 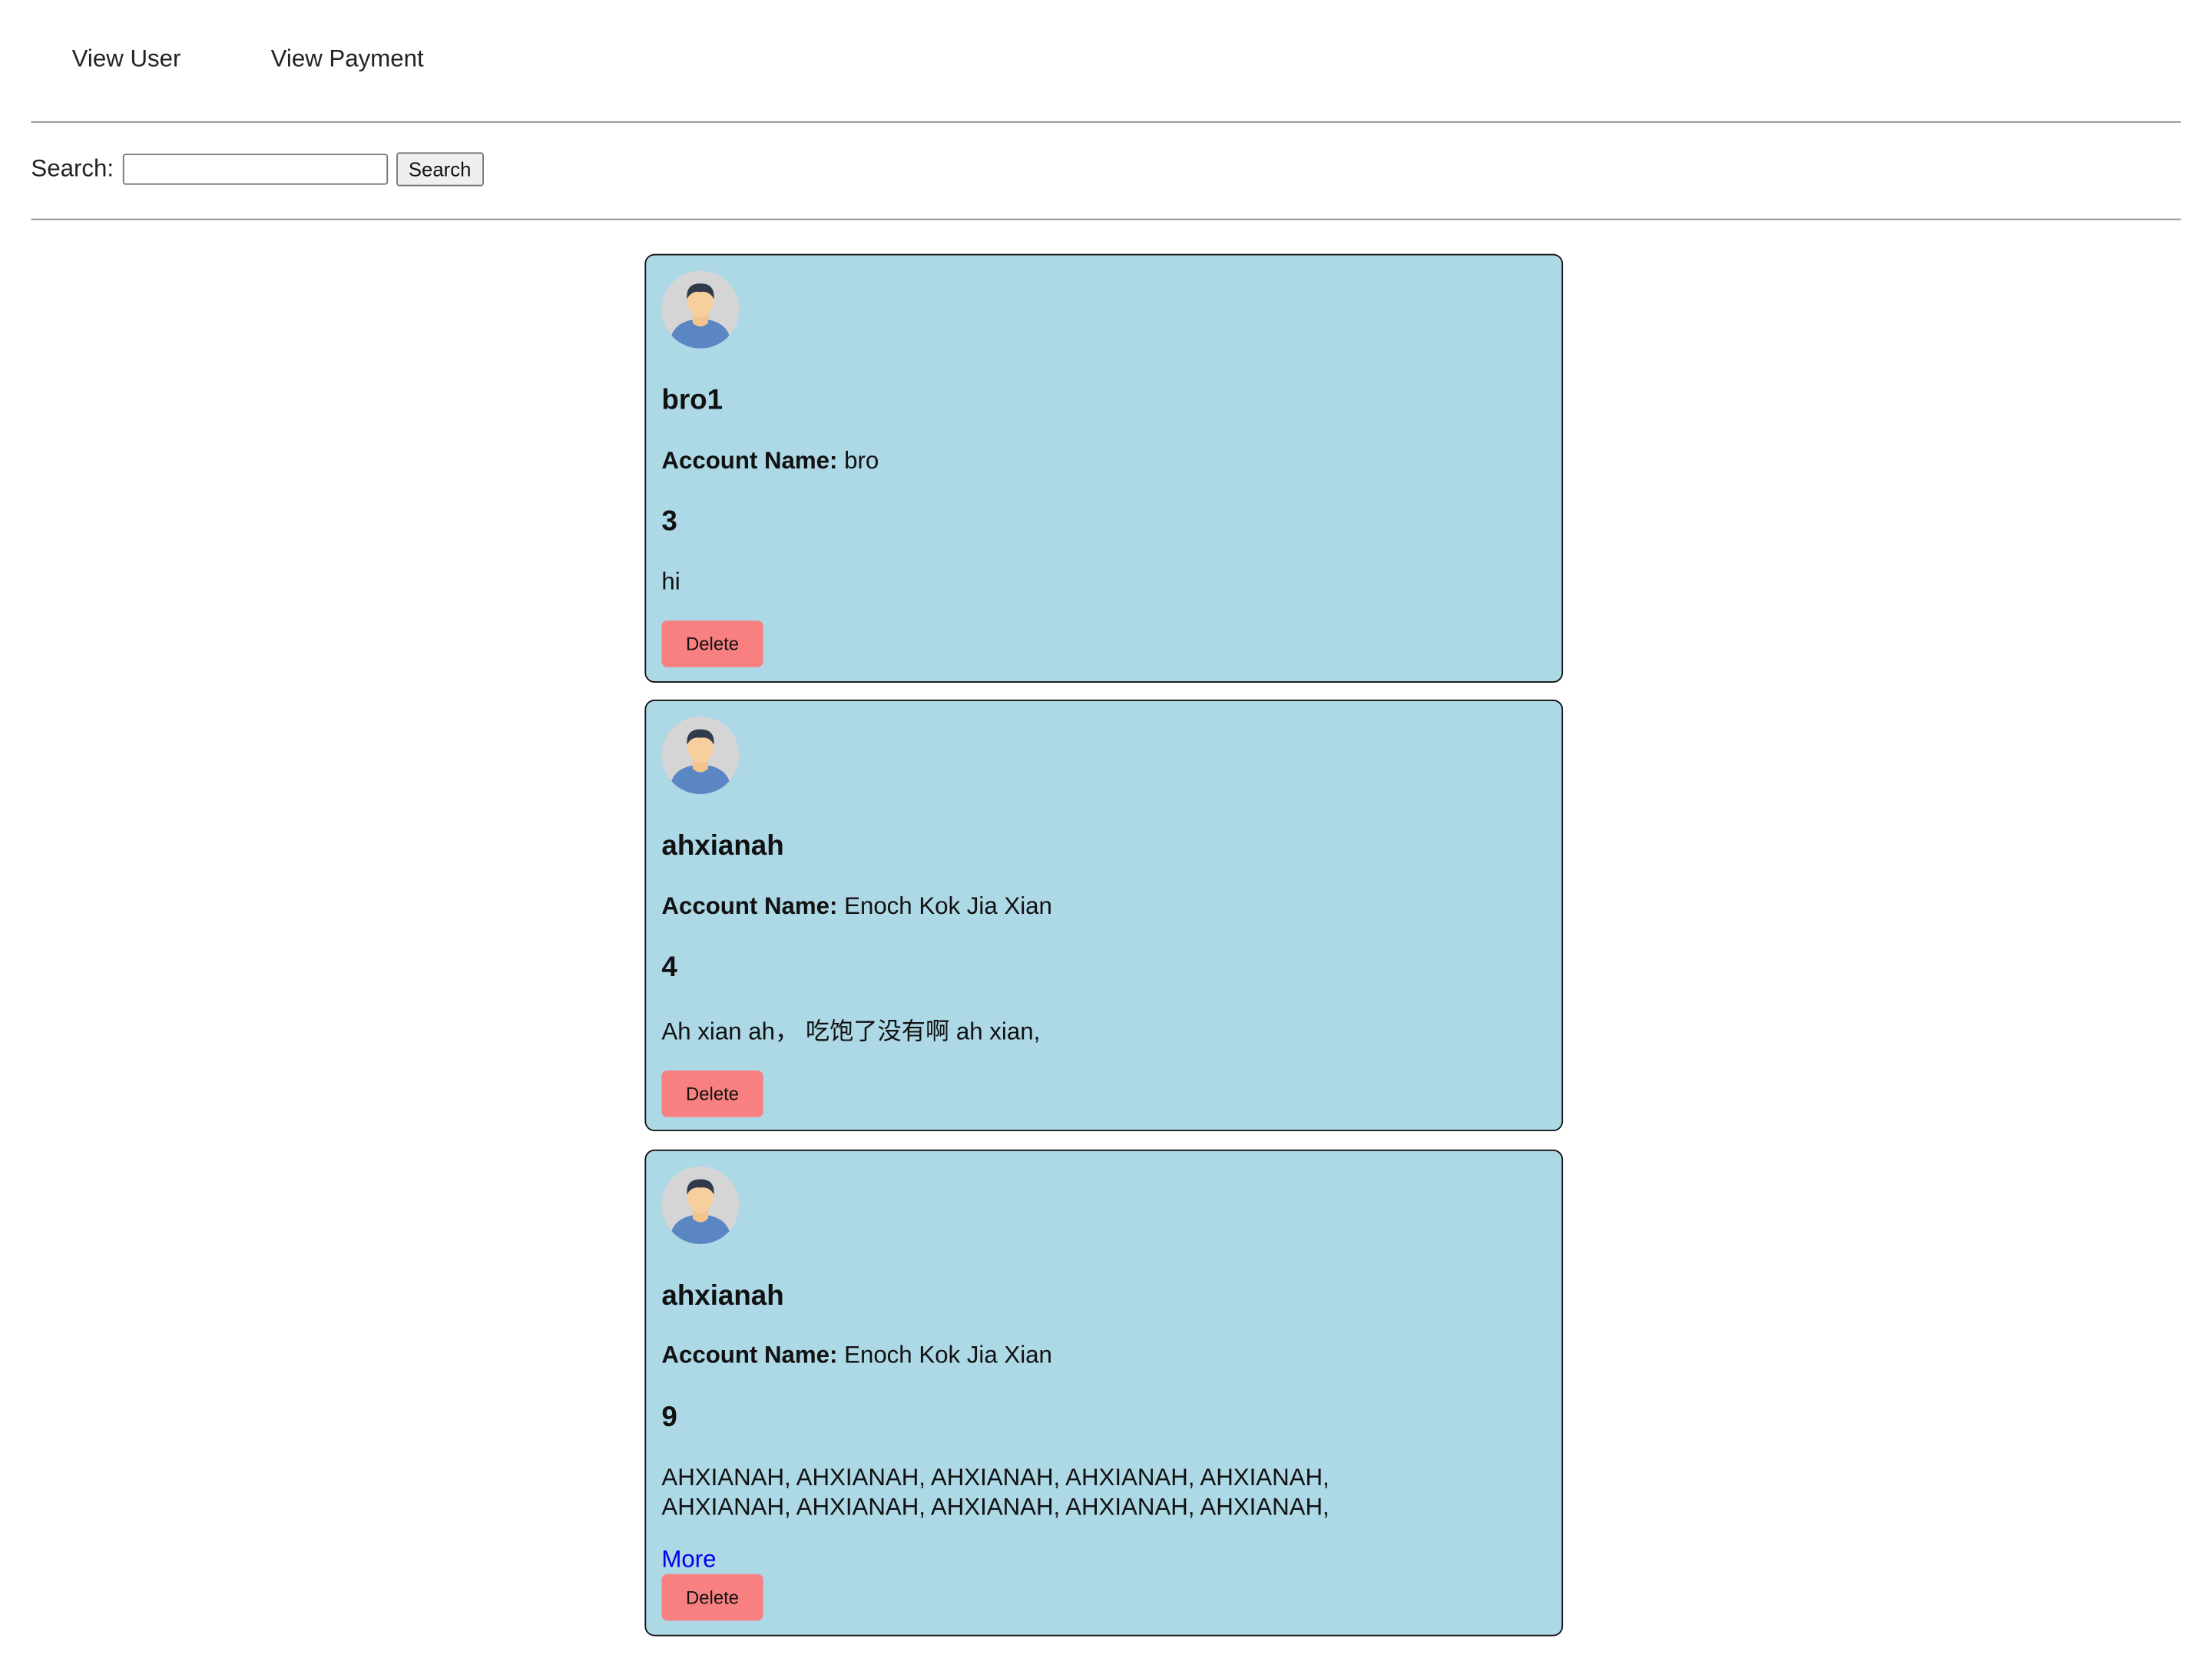 I want to click on more-link: More, so click(x=689, y=1560).